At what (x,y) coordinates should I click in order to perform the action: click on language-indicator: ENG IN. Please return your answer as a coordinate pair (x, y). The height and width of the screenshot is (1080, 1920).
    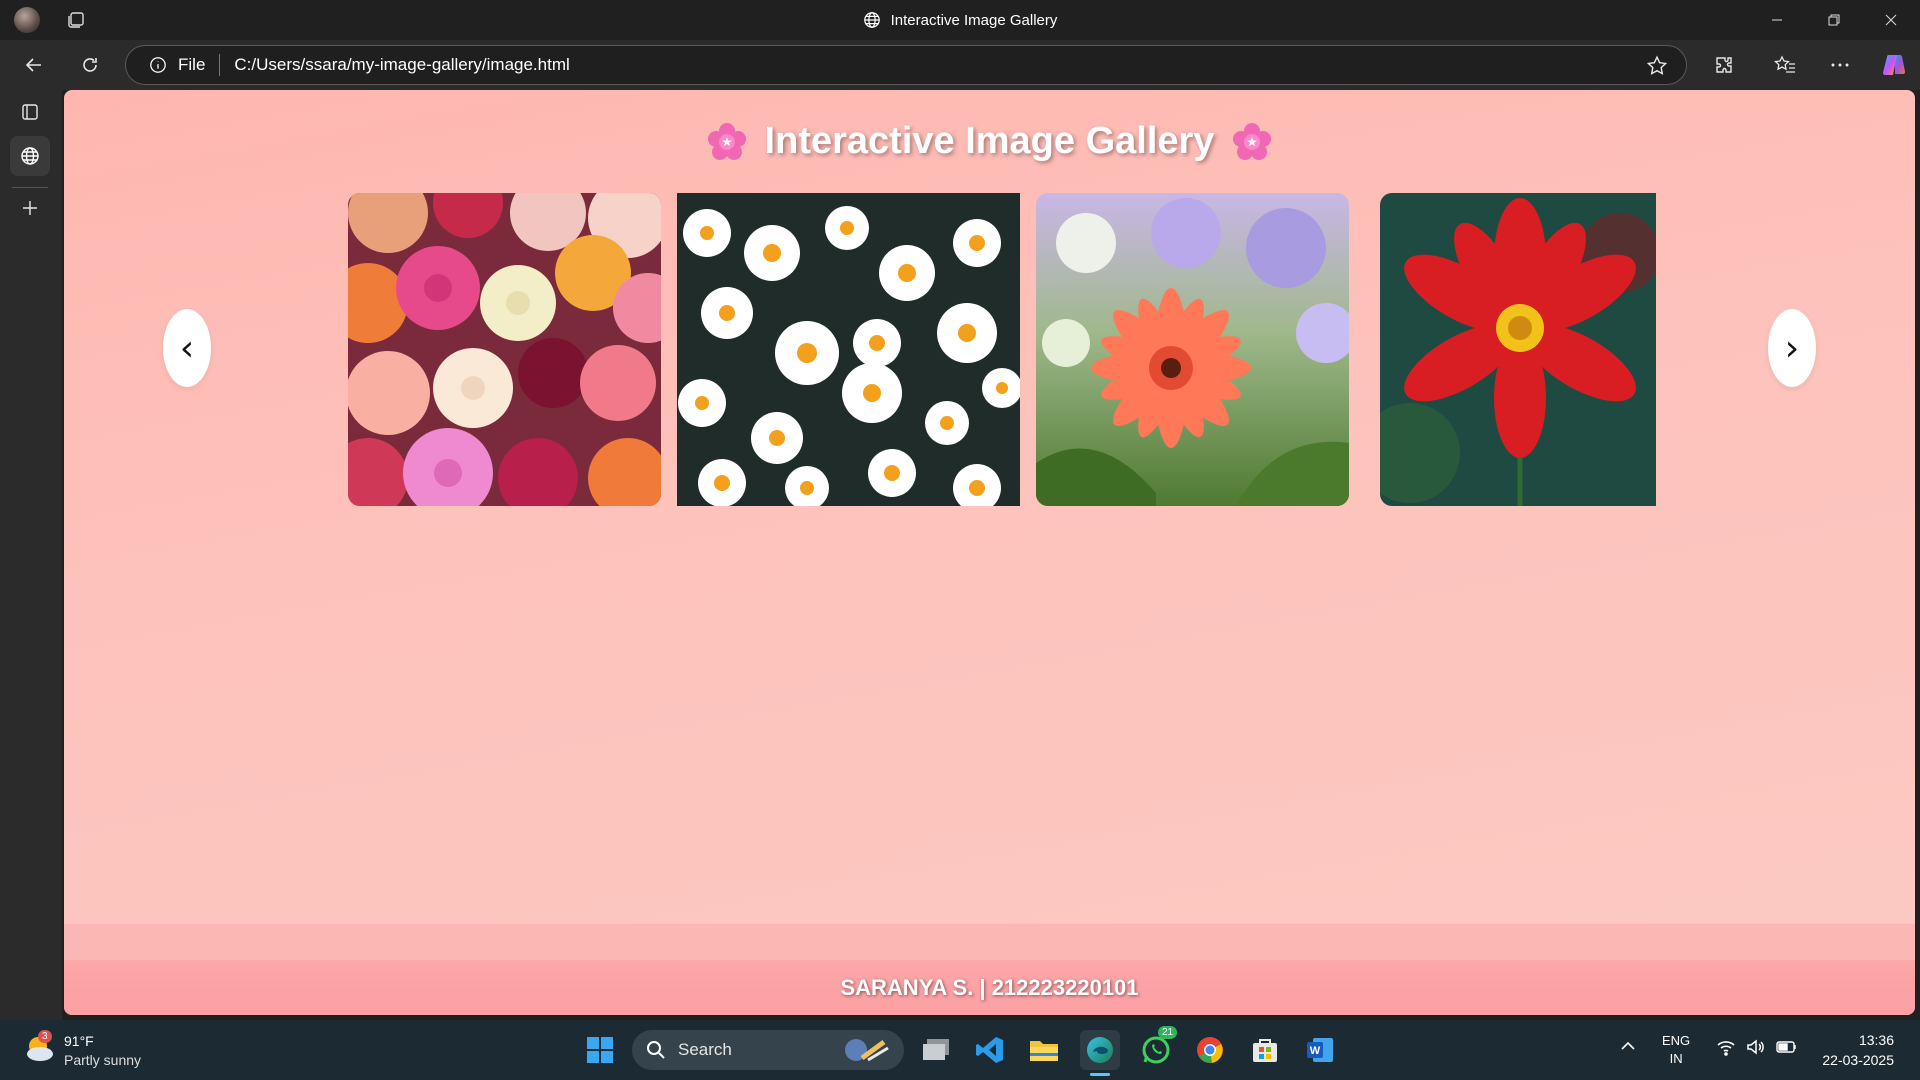
    Looking at the image, I should click on (1676, 1050).